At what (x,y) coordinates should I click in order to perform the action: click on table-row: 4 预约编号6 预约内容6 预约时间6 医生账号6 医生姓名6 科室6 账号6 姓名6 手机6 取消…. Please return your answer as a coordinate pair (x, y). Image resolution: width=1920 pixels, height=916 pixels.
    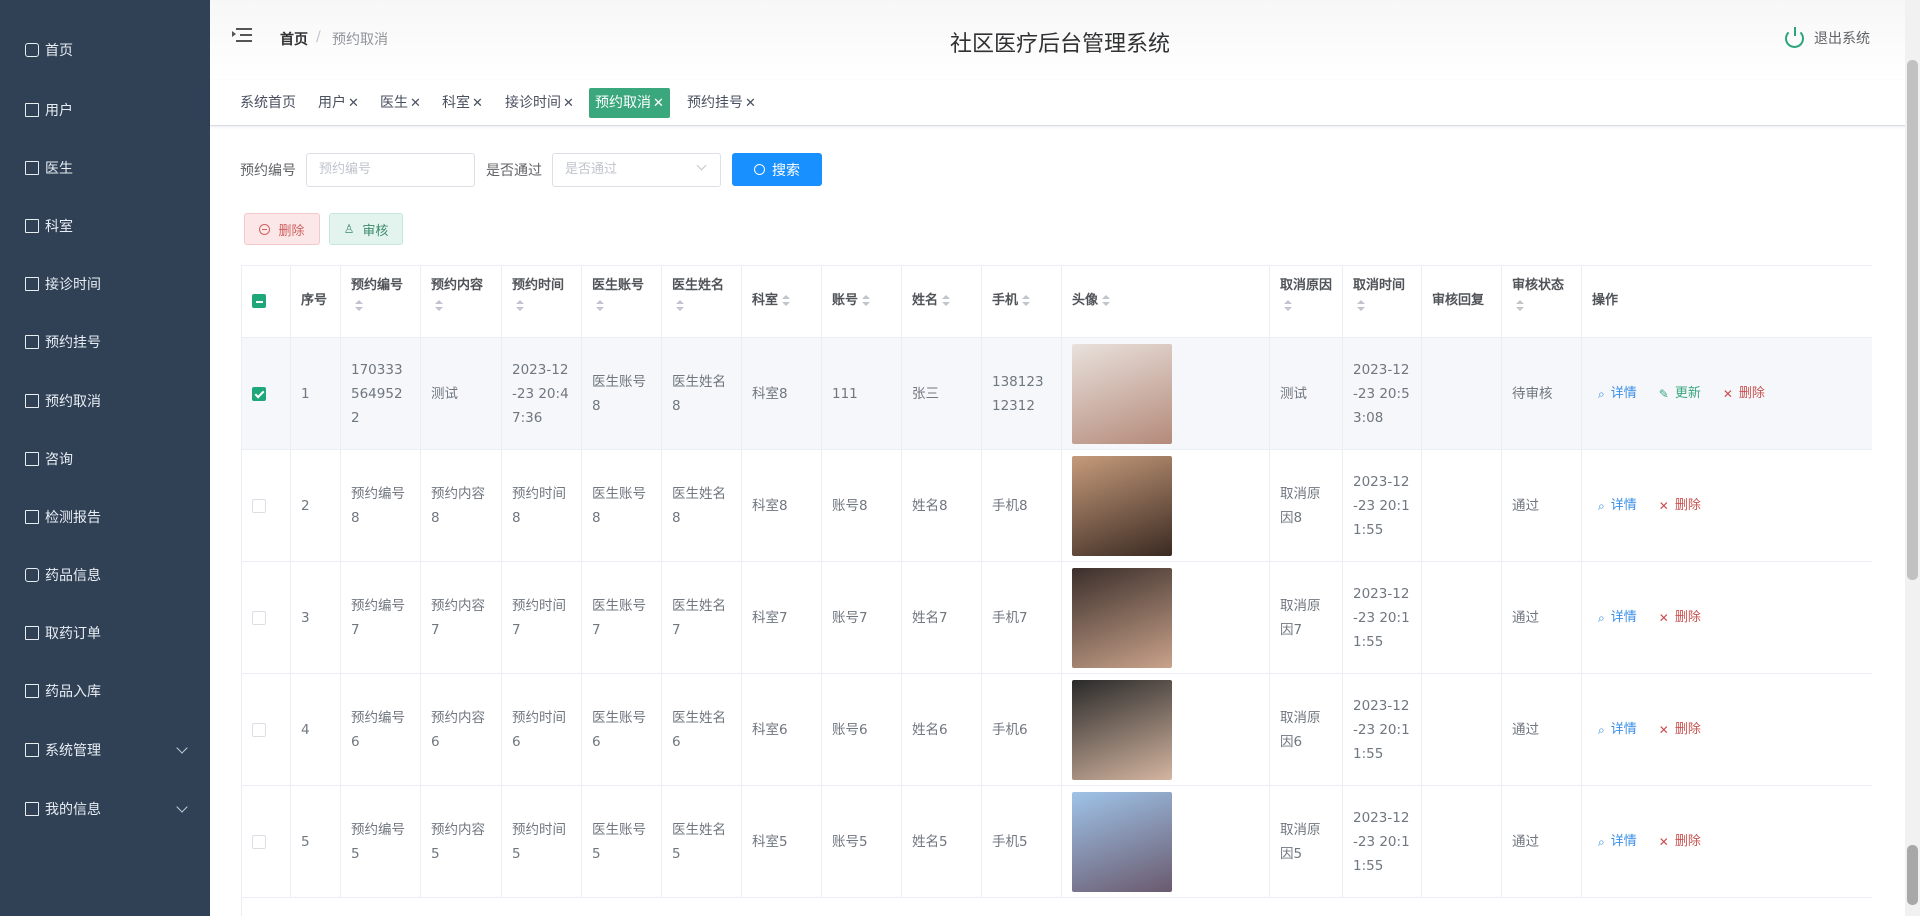
    Looking at the image, I should click on (1057, 730).